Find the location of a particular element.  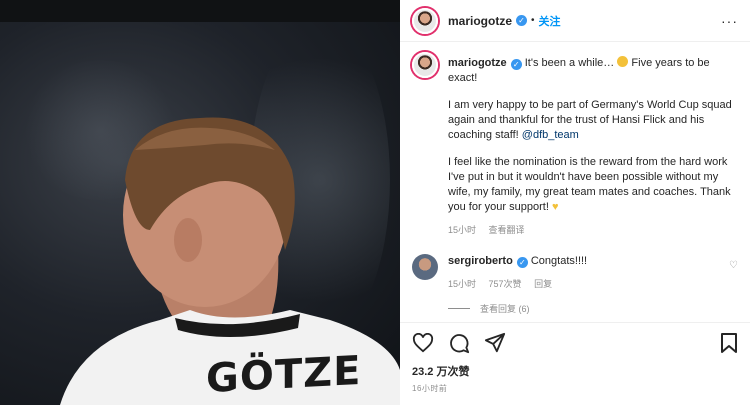

likes-count: 23.2 万次赞 is located at coordinates (575, 371).